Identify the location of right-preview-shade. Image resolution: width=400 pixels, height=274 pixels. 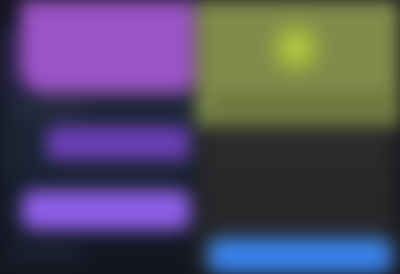
(301, 106).